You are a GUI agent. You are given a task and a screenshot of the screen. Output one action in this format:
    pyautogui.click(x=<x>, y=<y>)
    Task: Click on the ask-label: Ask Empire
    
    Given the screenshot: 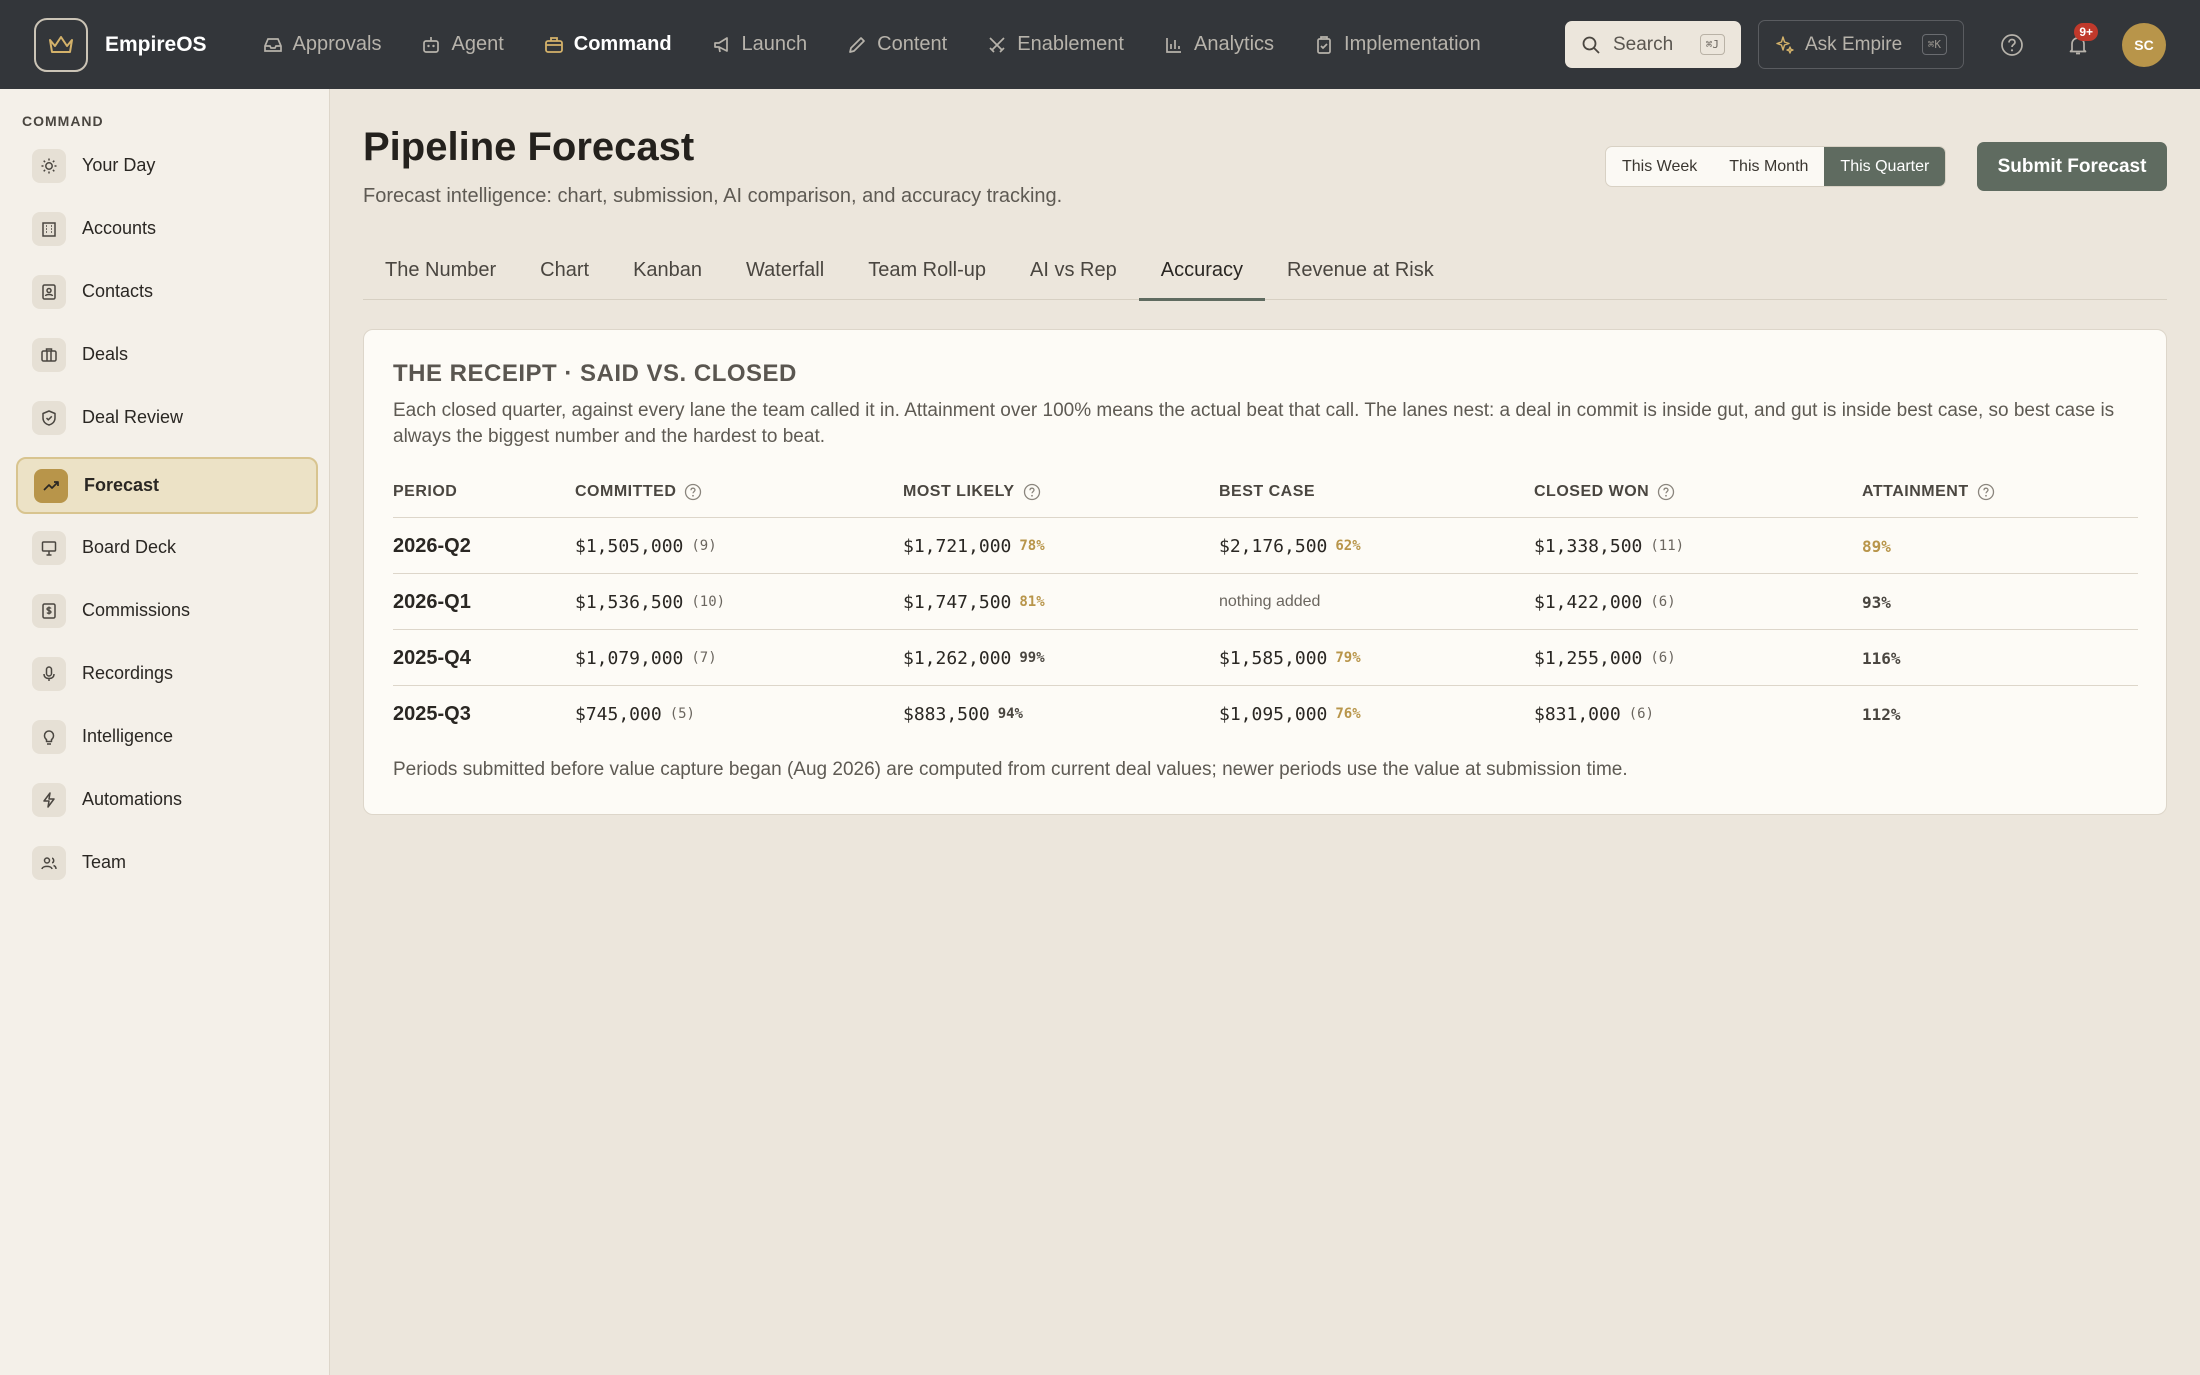 What is the action you would take?
    pyautogui.click(x=1854, y=44)
    